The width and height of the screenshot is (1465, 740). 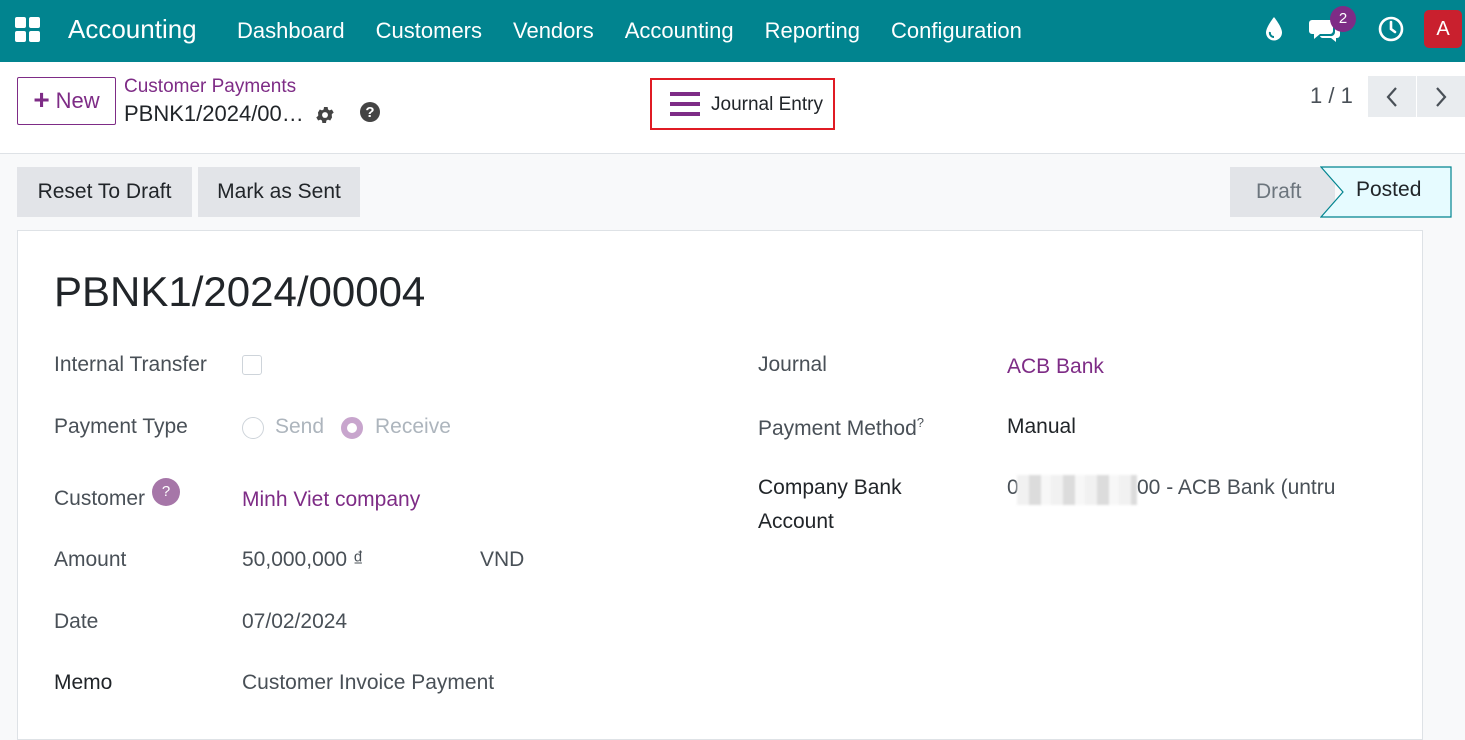 What do you see at coordinates (331, 500) in the screenshot?
I see `customer-value: Minh Viet company` at bounding box center [331, 500].